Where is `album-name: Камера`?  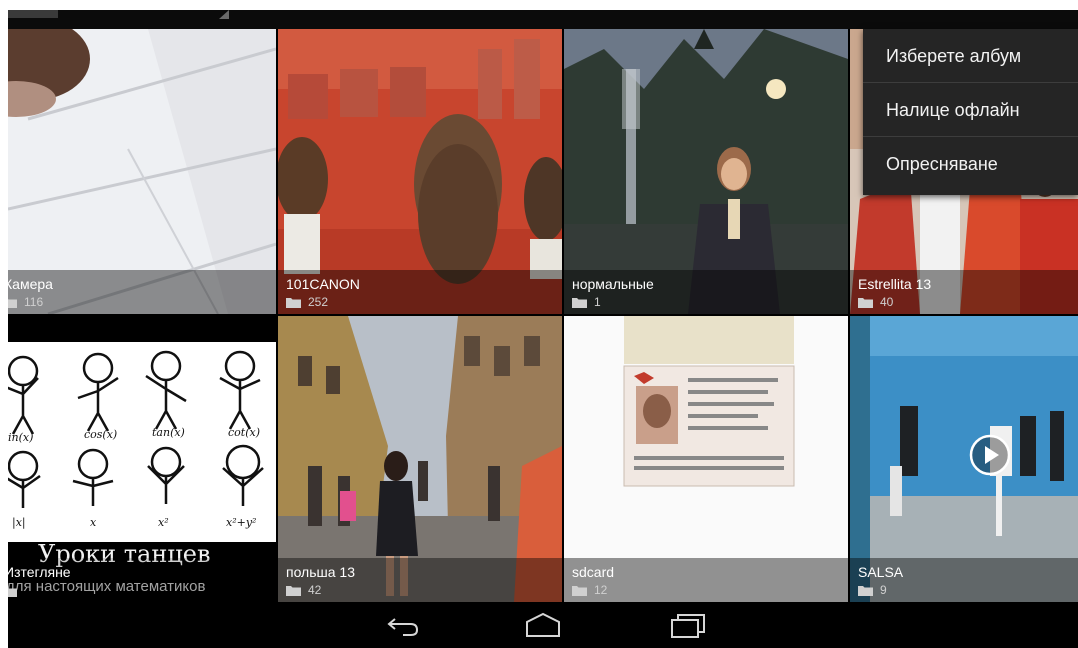
album-name: Камера is located at coordinates (30, 284).